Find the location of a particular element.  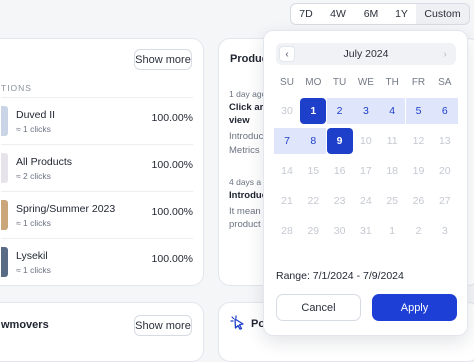

update-time: 4 days a is located at coordinates (245, 182).